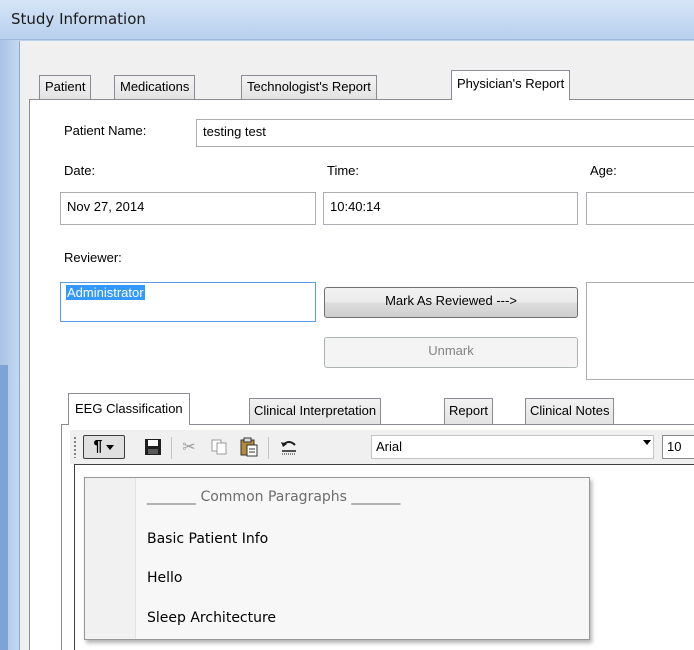  I want to click on tab-medications: Medications, so click(155, 87).